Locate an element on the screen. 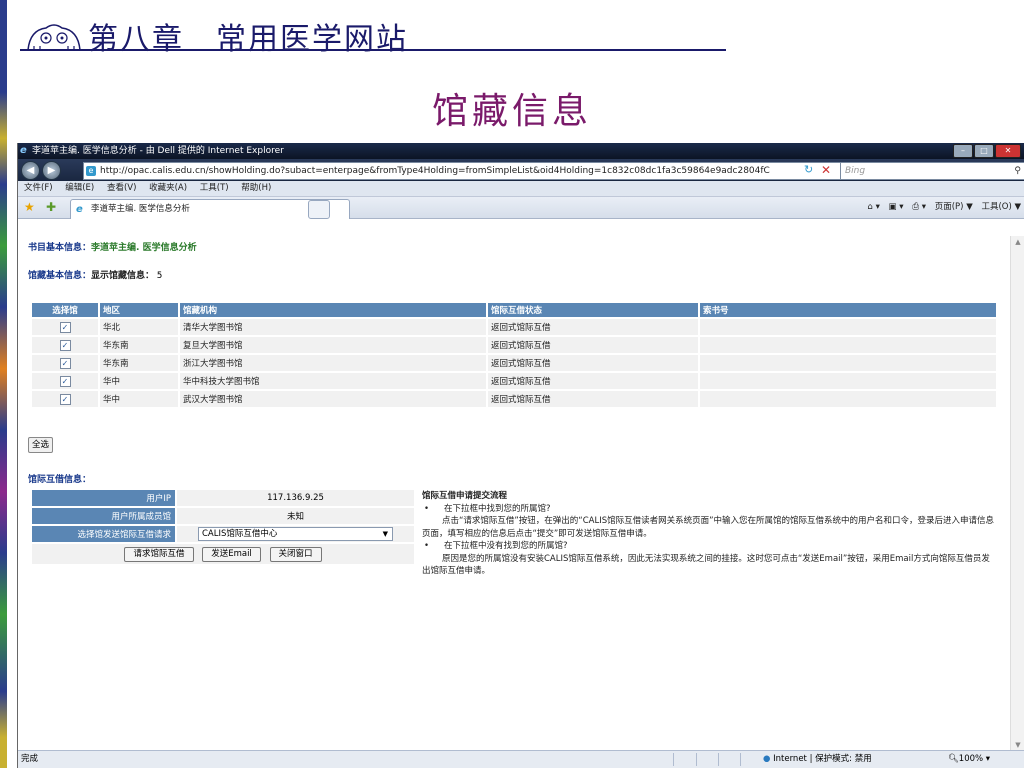  bib-info: 书目基本信息：李道苹主编. 医学信息分析 is located at coordinates (112, 246).